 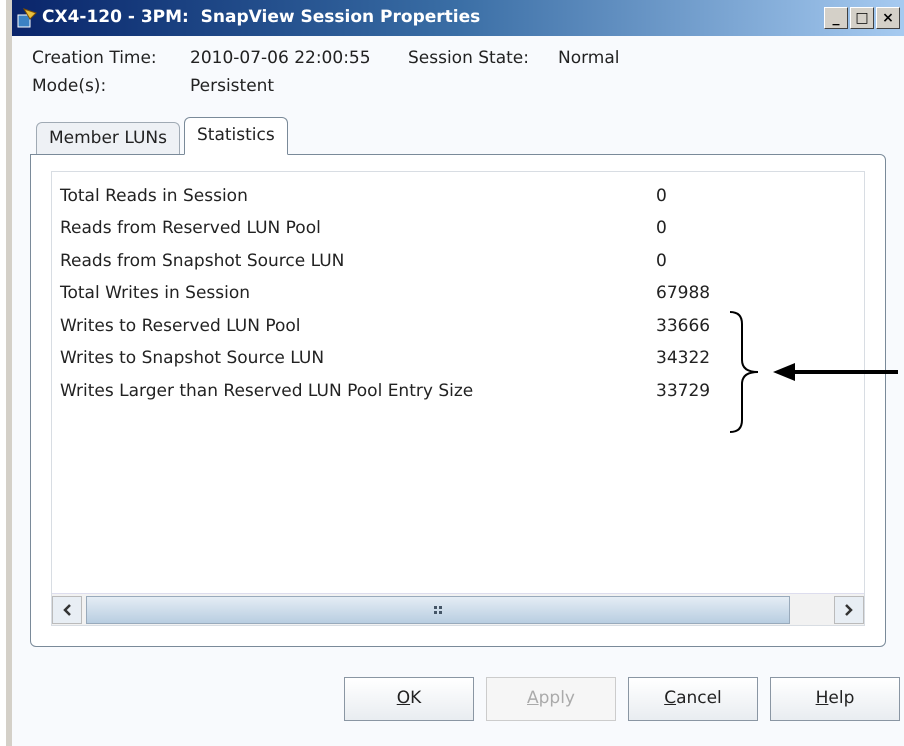 What do you see at coordinates (409, 699) in the screenshot?
I see `dialog-button: OK` at bounding box center [409, 699].